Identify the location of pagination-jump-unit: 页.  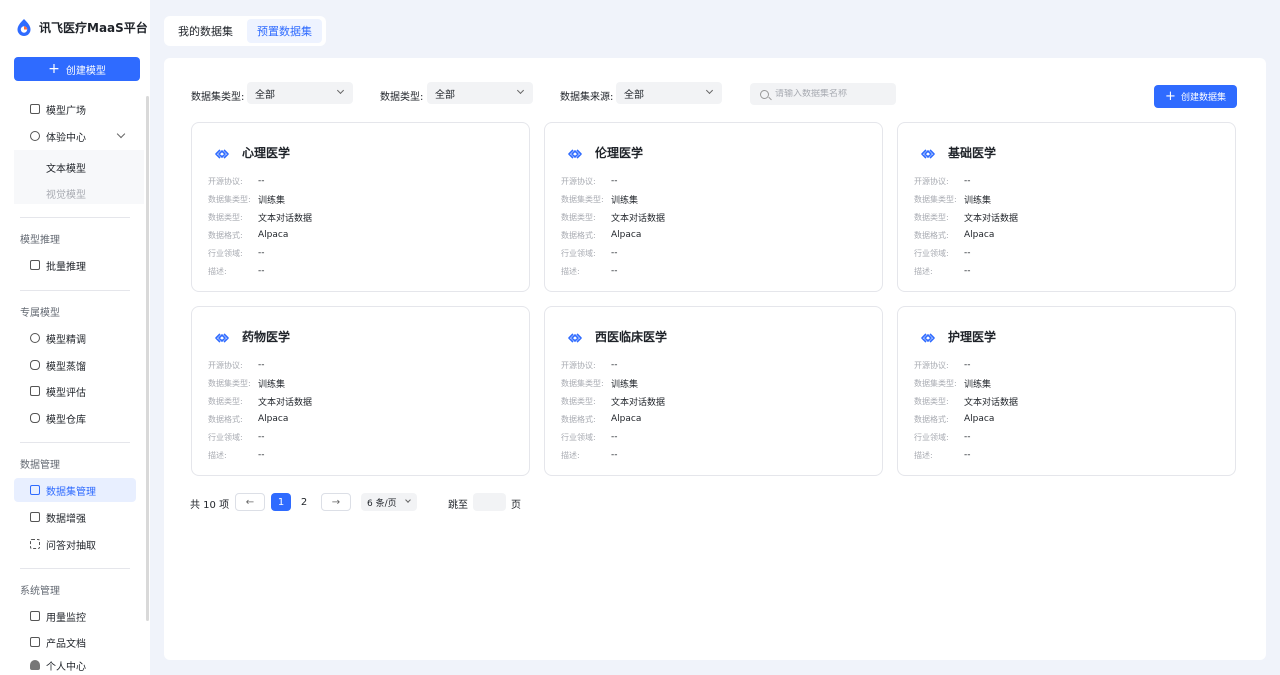
(516, 505).